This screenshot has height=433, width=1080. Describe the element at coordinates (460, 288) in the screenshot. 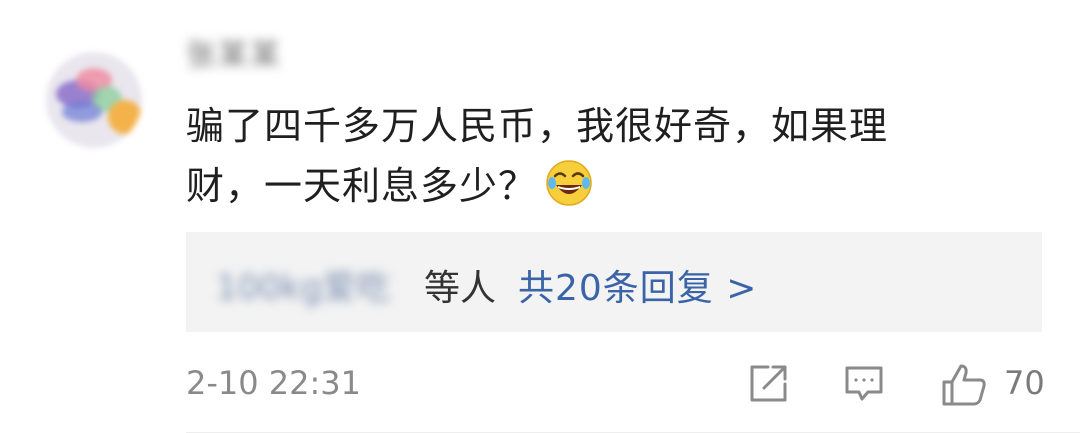

I see `reply-suffix: 等人` at that location.